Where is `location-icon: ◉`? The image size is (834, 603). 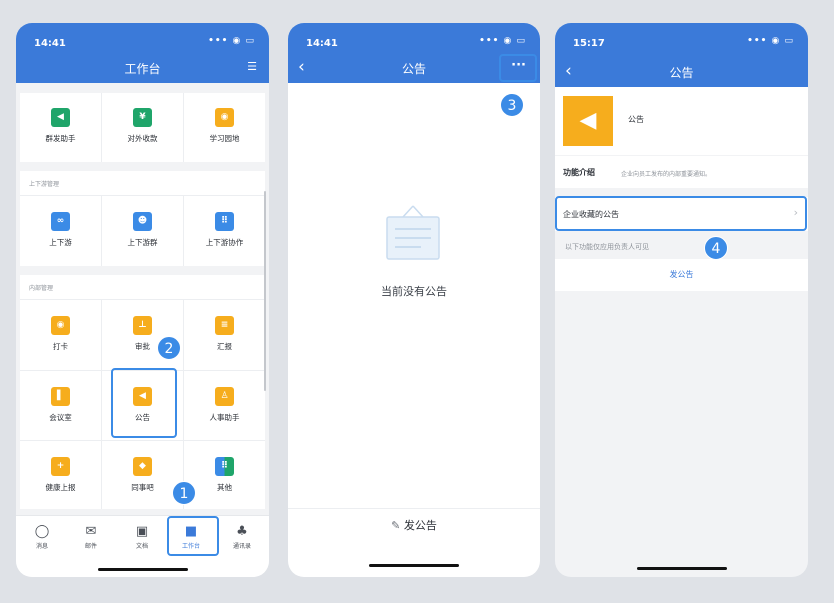 location-icon: ◉ is located at coordinates (60, 325).